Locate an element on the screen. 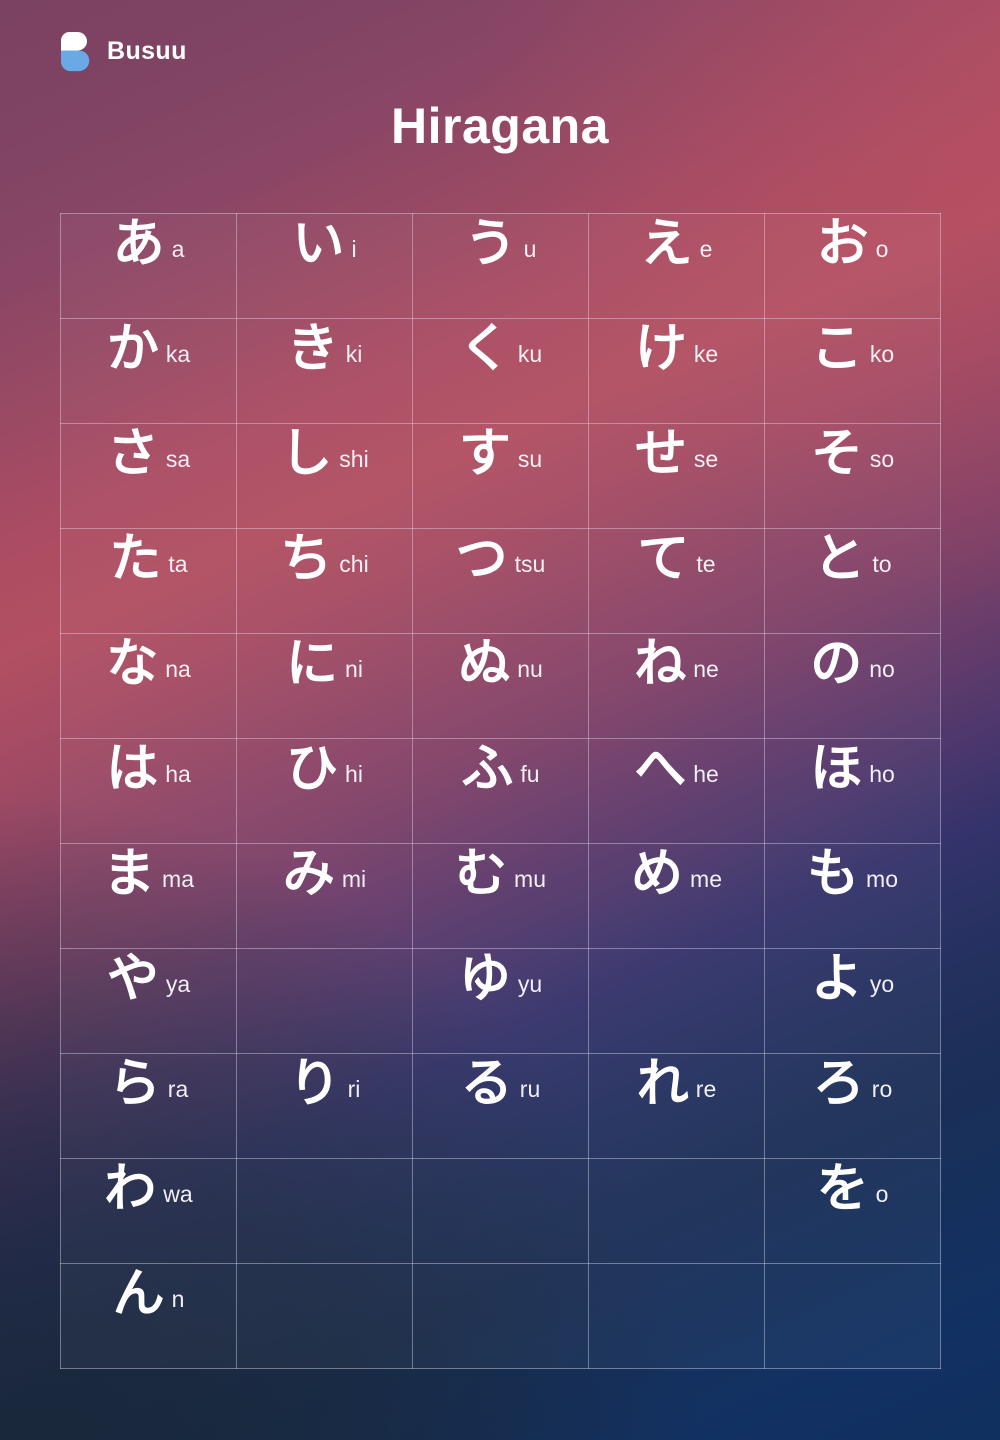 This screenshot has width=1000, height=1440. kana-cell: く ku is located at coordinates (500, 371).